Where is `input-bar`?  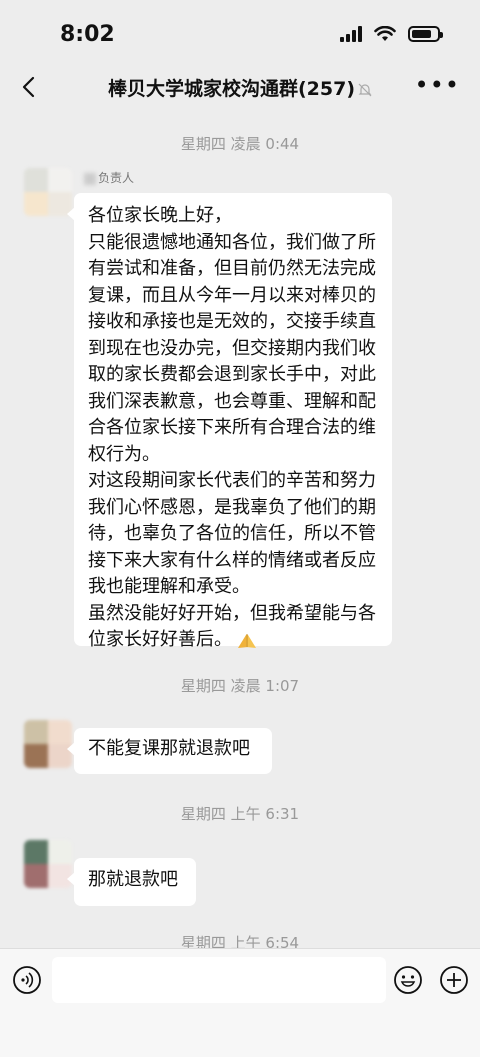 input-bar is located at coordinates (240, 1002).